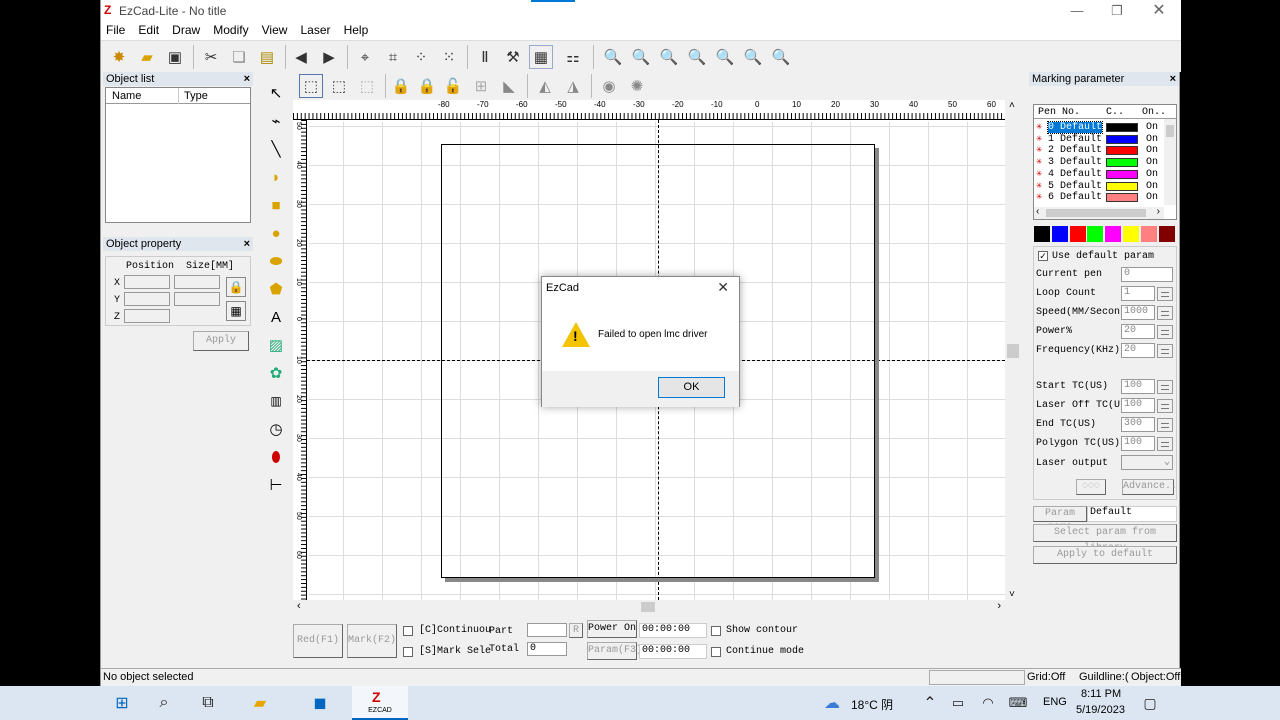  What do you see at coordinates (545, 86) in the screenshot?
I see `mirror-h-icon: ◭` at bounding box center [545, 86].